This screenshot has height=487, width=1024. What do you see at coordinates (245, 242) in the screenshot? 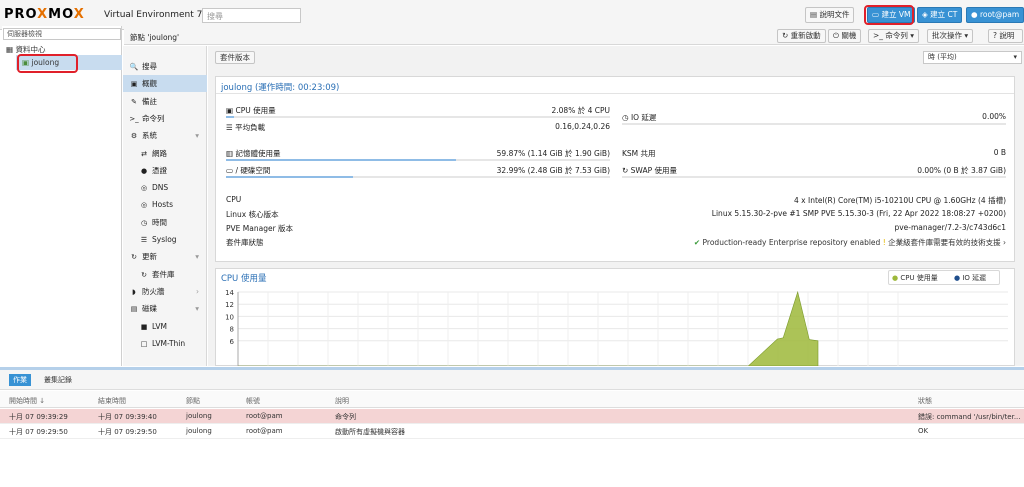
I see `repo-status-label: 套件庫狀態` at bounding box center [245, 242].